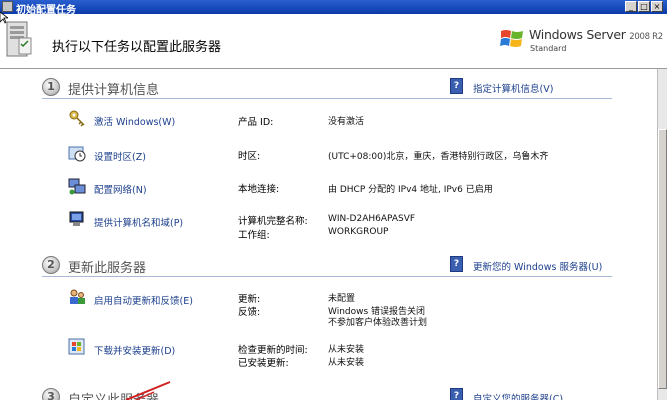  I want to click on info-label: 工作组:, so click(254, 235).